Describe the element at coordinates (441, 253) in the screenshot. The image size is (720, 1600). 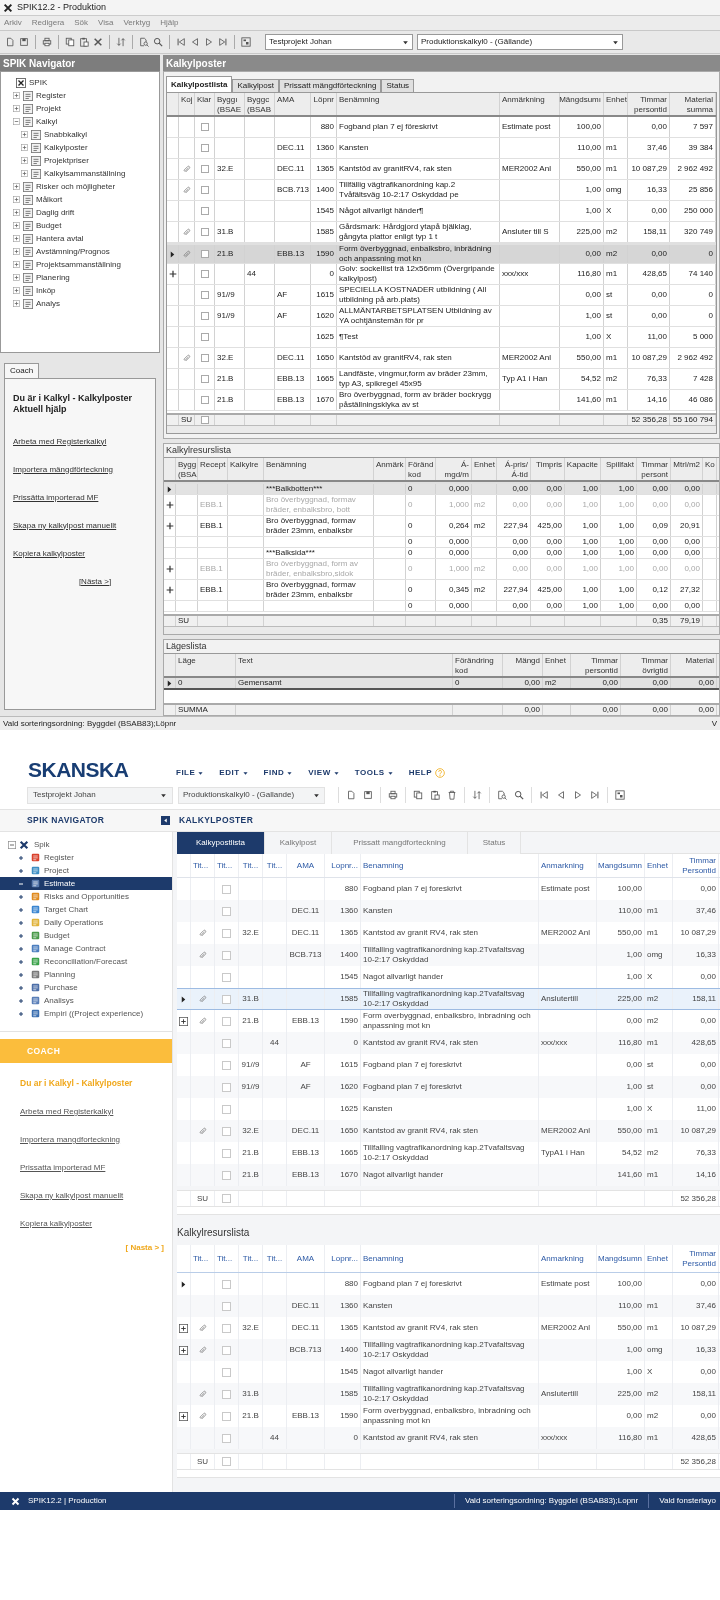
I see `table-row: 21.B EBB.13 1590 Form överbyggnad, enbalksbro, inbrädning och anpassning mot kn 0,00 m2 0,00 0` at that location.